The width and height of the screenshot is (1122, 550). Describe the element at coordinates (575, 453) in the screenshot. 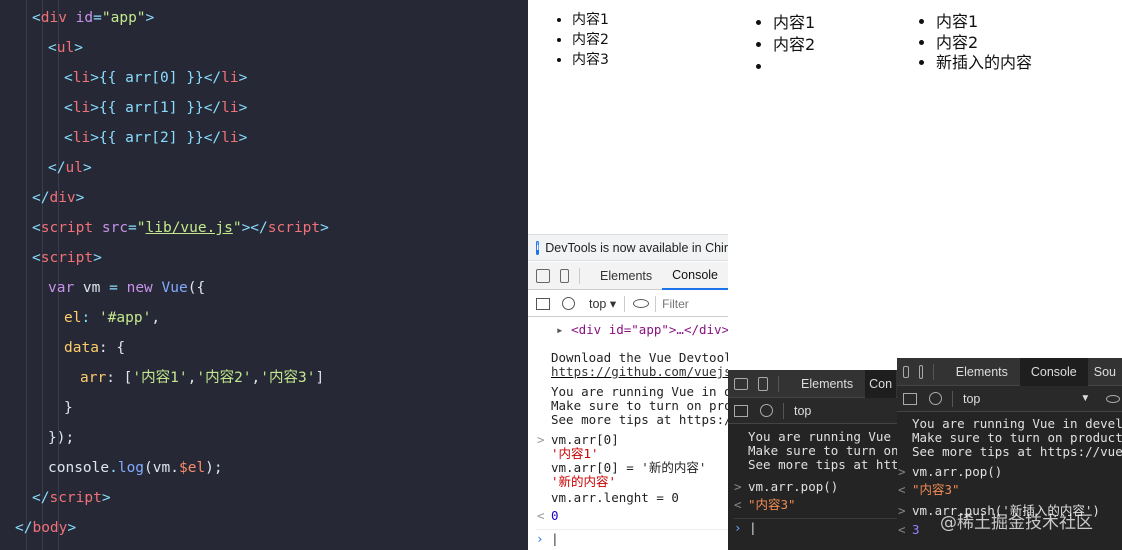

I see `console-line: '内容1'` at that location.